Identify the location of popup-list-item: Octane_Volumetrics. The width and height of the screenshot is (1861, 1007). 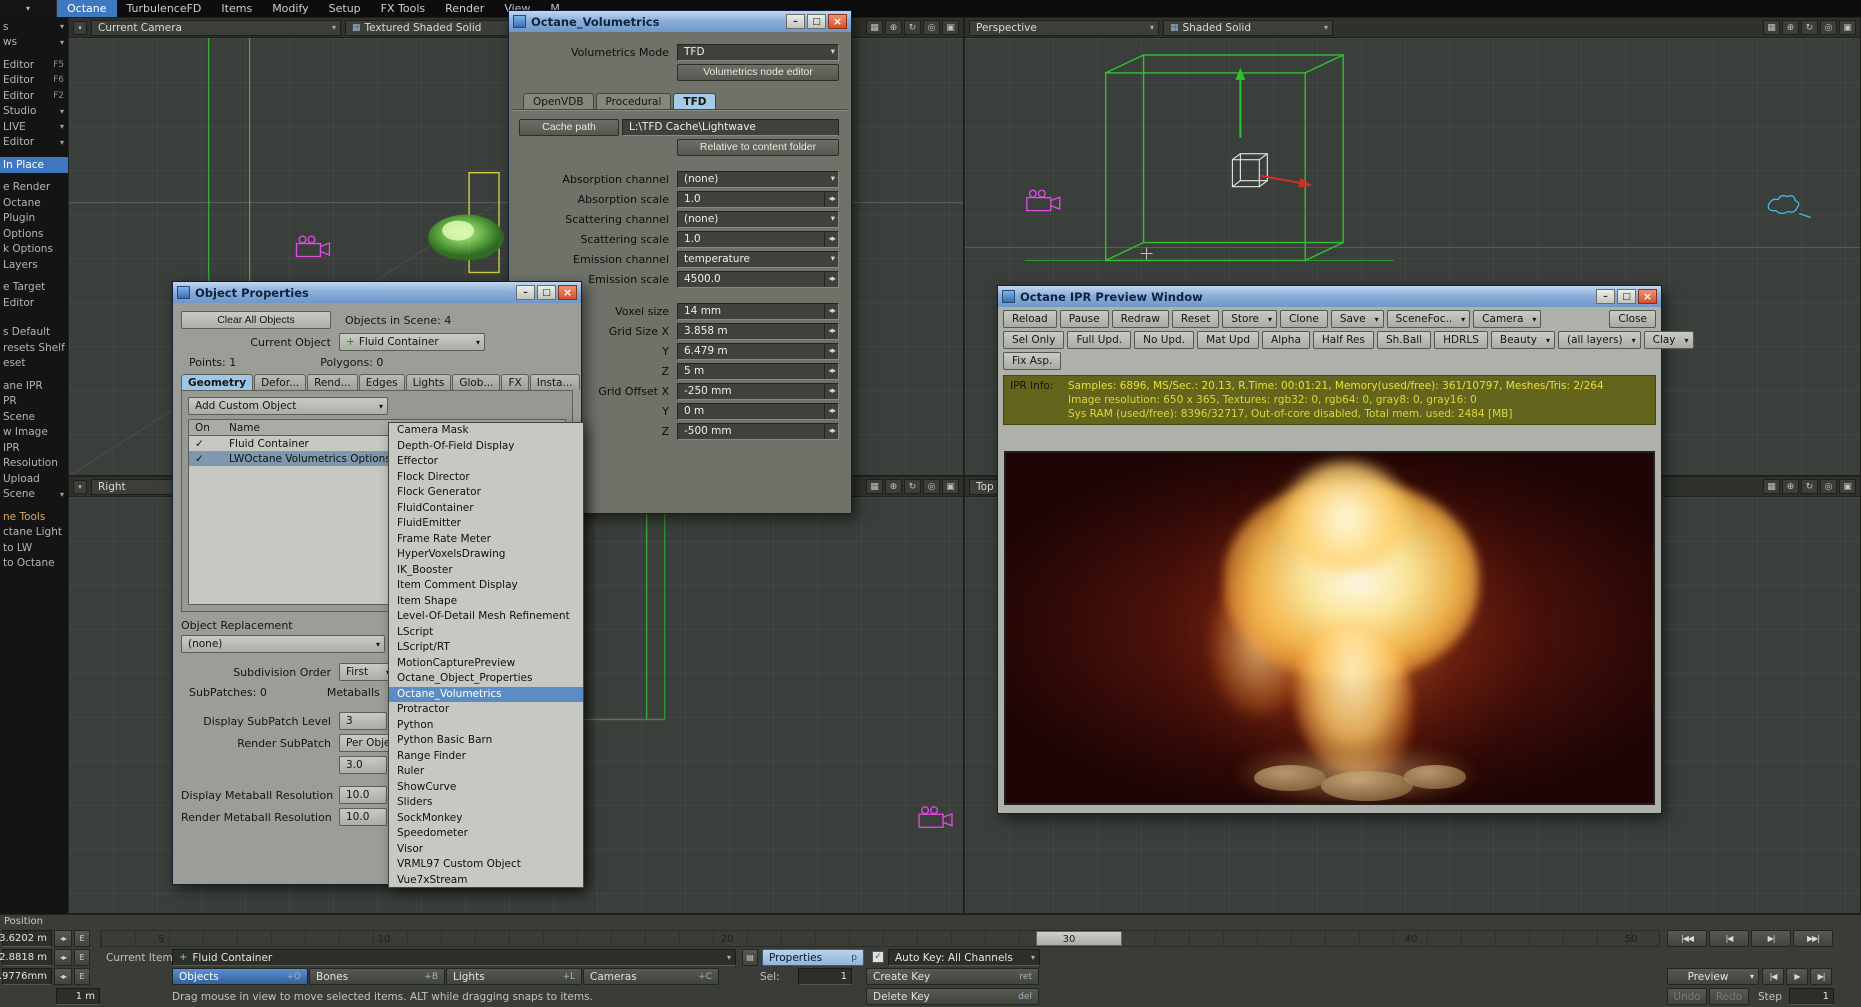
(486, 694).